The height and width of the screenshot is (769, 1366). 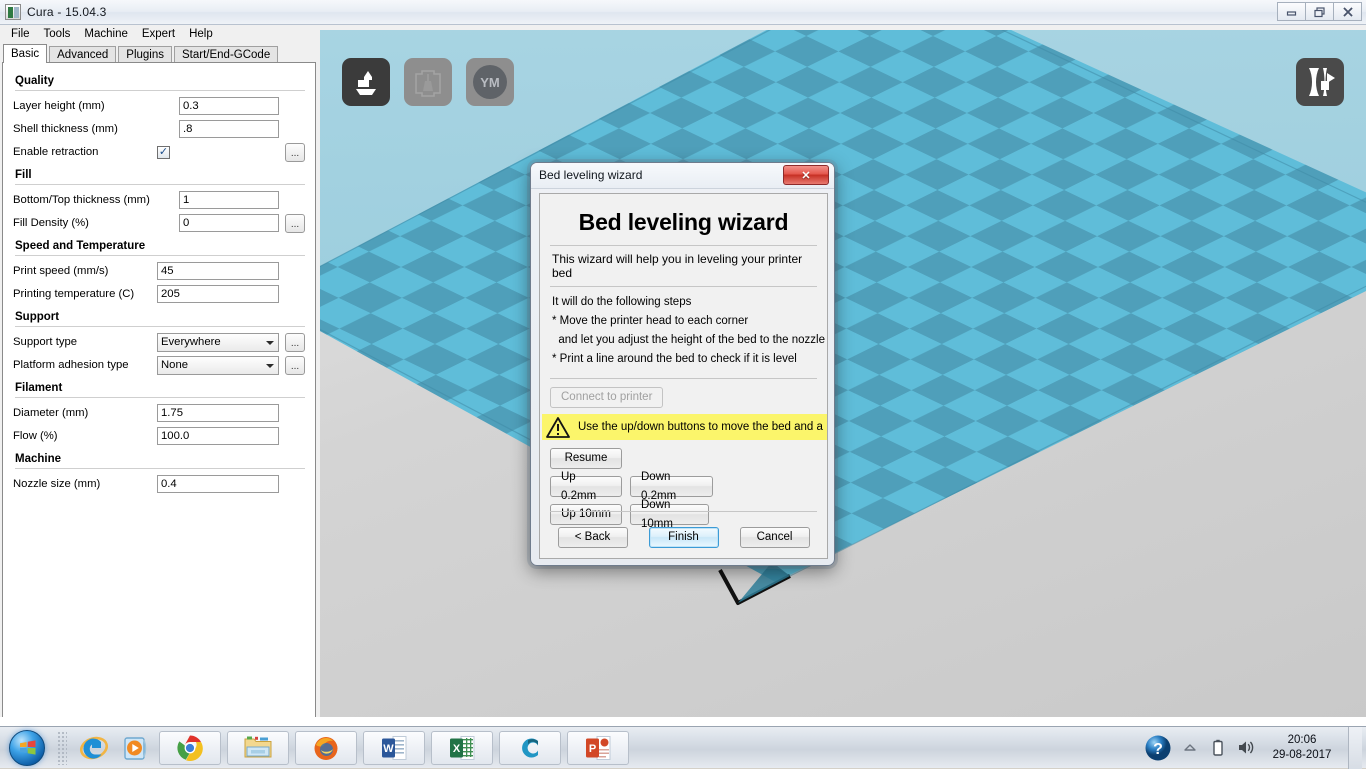 I want to click on menu-help: Help, so click(x=201, y=34).